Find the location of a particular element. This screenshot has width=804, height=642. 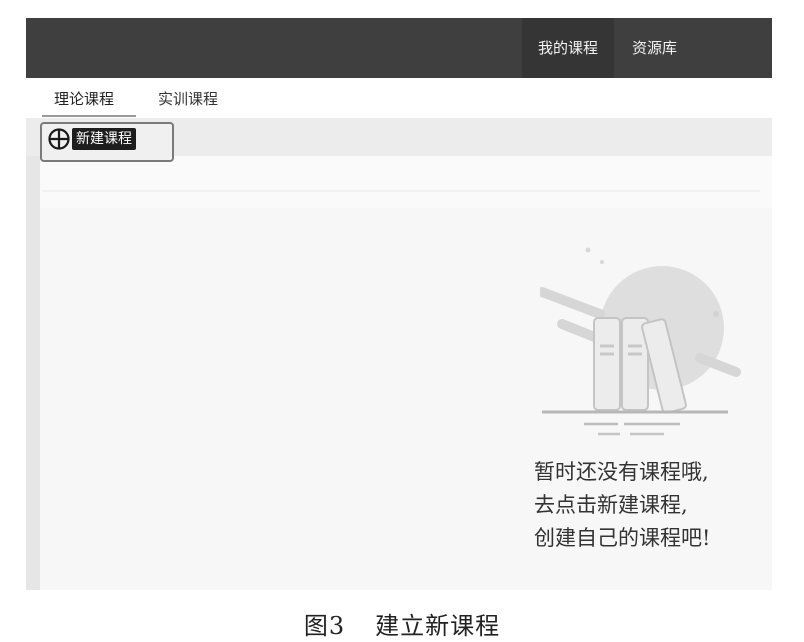

empty-state-line: 去点击新建课程, is located at coordinates (611, 505).